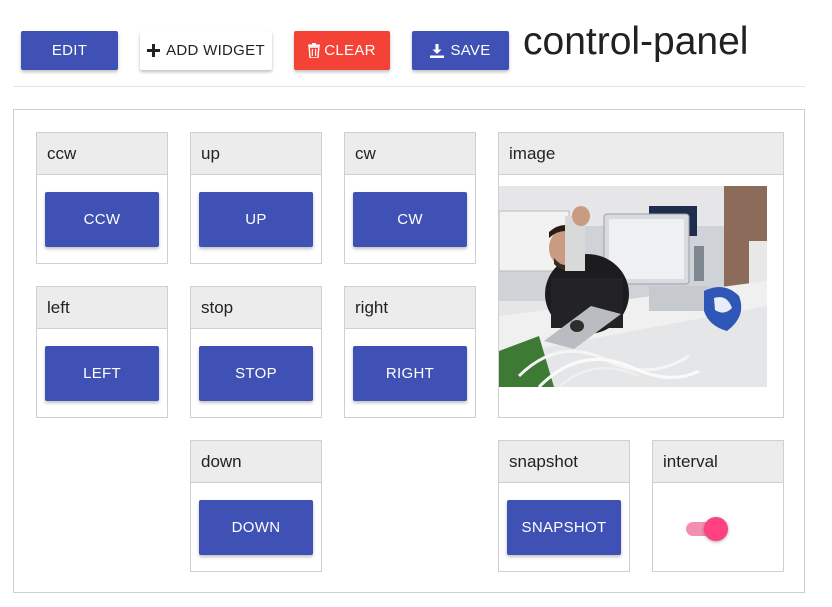 The width and height of the screenshot is (832, 607). What do you see at coordinates (256, 154) in the screenshot?
I see `widget-up-title: up` at bounding box center [256, 154].